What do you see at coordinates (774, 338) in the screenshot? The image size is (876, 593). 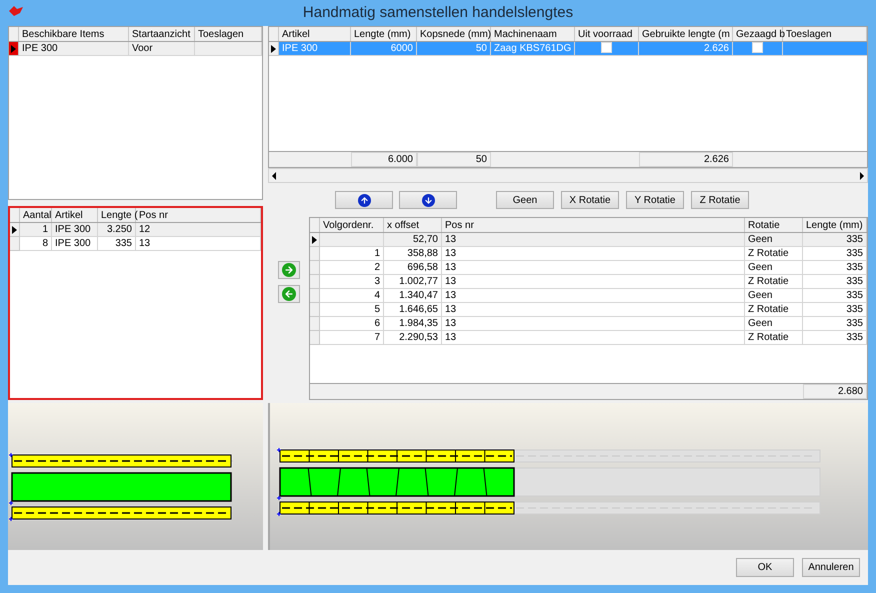 I see `table-cell: Z Rotatie` at bounding box center [774, 338].